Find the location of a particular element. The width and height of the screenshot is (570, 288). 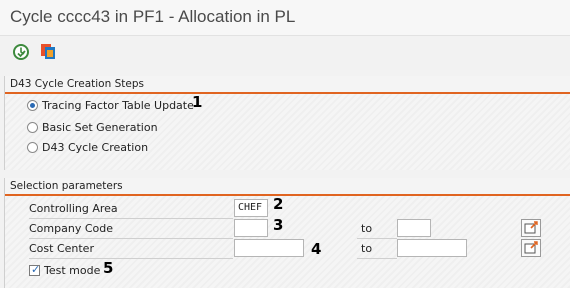

annotation-marker: 5 is located at coordinates (108, 268).